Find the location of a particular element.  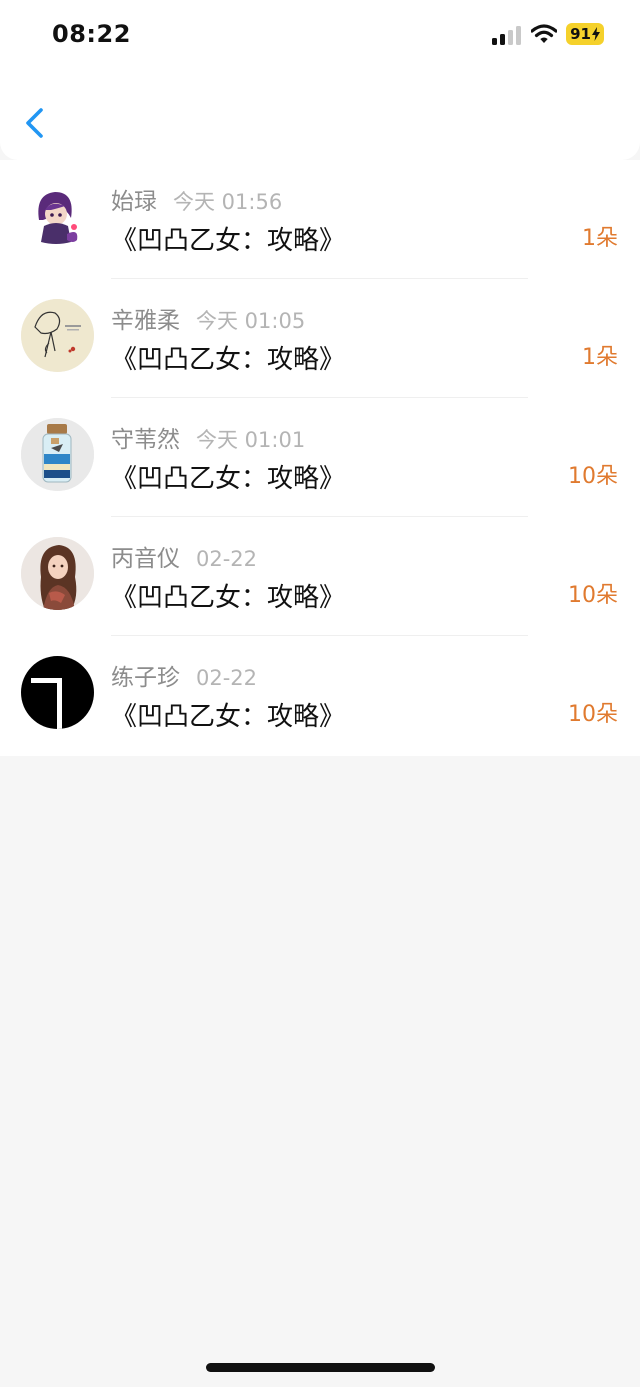

portrait-photo-avatar-icon is located at coordinates (57, 573).